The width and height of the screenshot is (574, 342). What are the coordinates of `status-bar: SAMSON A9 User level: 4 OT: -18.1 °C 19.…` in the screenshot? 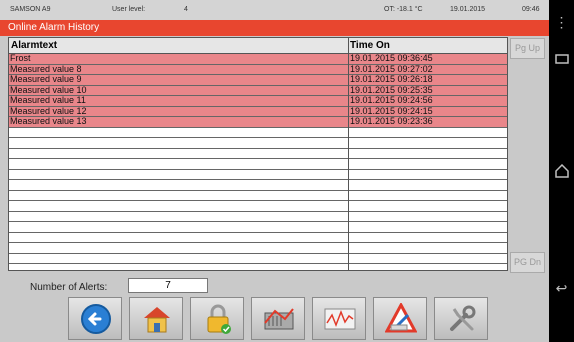 It's located at (274, 10).